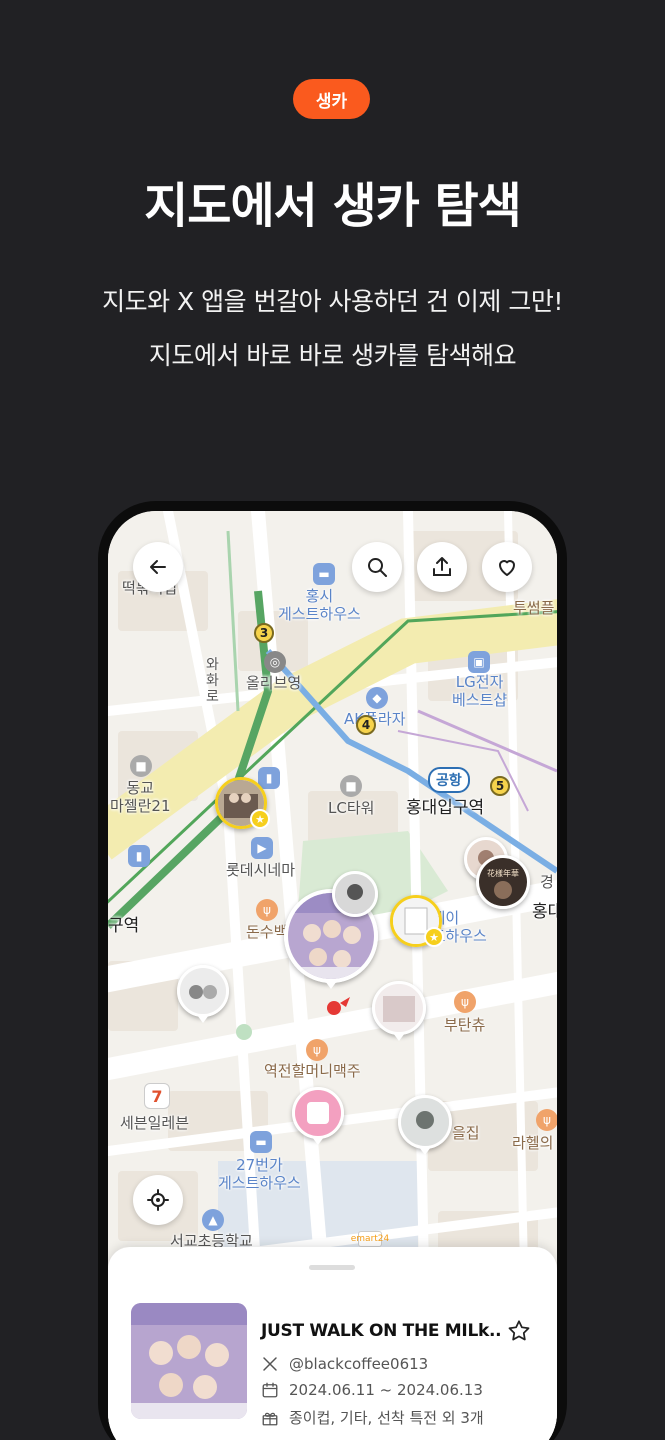  Describe the element at coordinates (370, 1239) in the screenshot. I see `emart24-icon: emart24` at that location.